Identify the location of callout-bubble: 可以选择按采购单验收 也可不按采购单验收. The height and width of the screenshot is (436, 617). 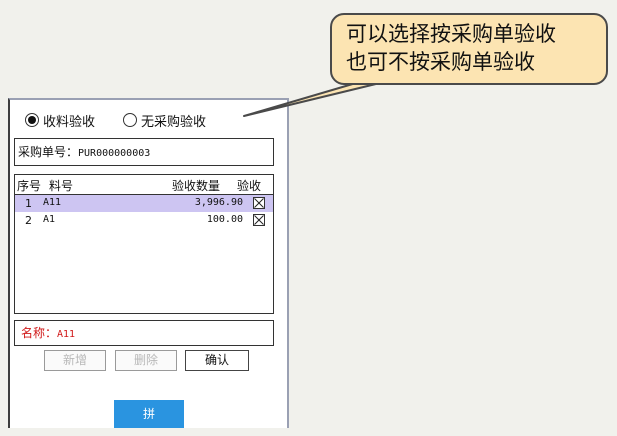
(469, 49).